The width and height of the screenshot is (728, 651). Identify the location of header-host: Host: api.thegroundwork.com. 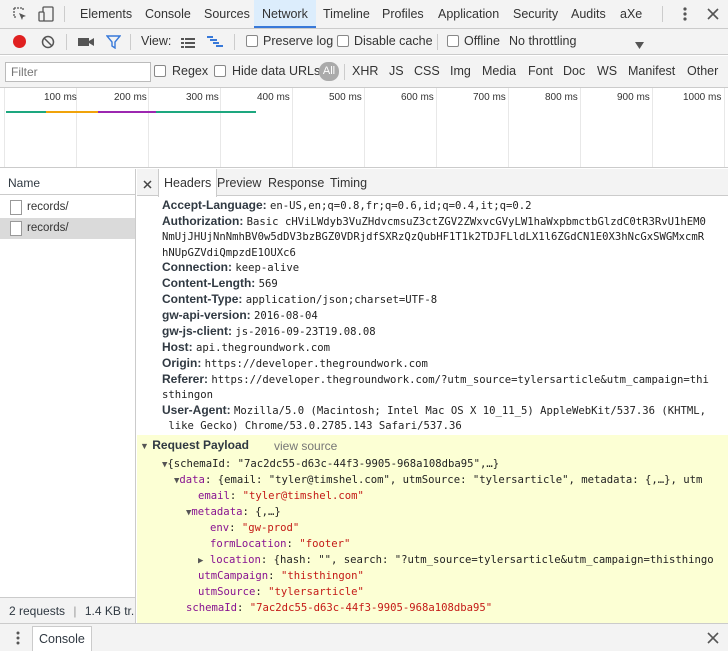
(246, 347).